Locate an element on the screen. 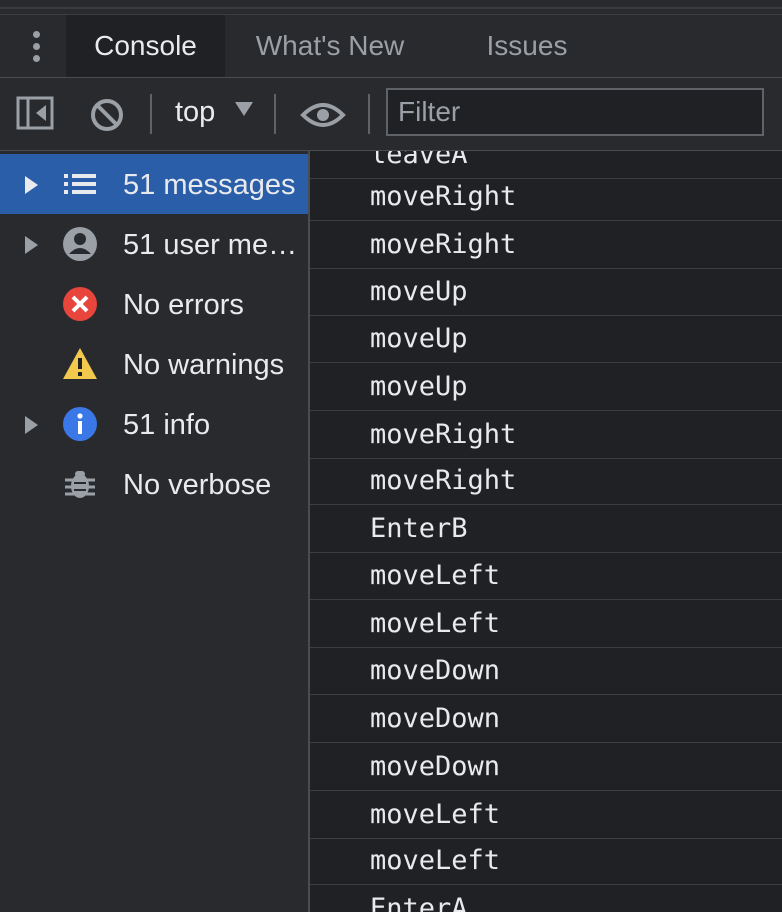 The image size is (782, 912). info-icon is located at coordinates (80, 424).